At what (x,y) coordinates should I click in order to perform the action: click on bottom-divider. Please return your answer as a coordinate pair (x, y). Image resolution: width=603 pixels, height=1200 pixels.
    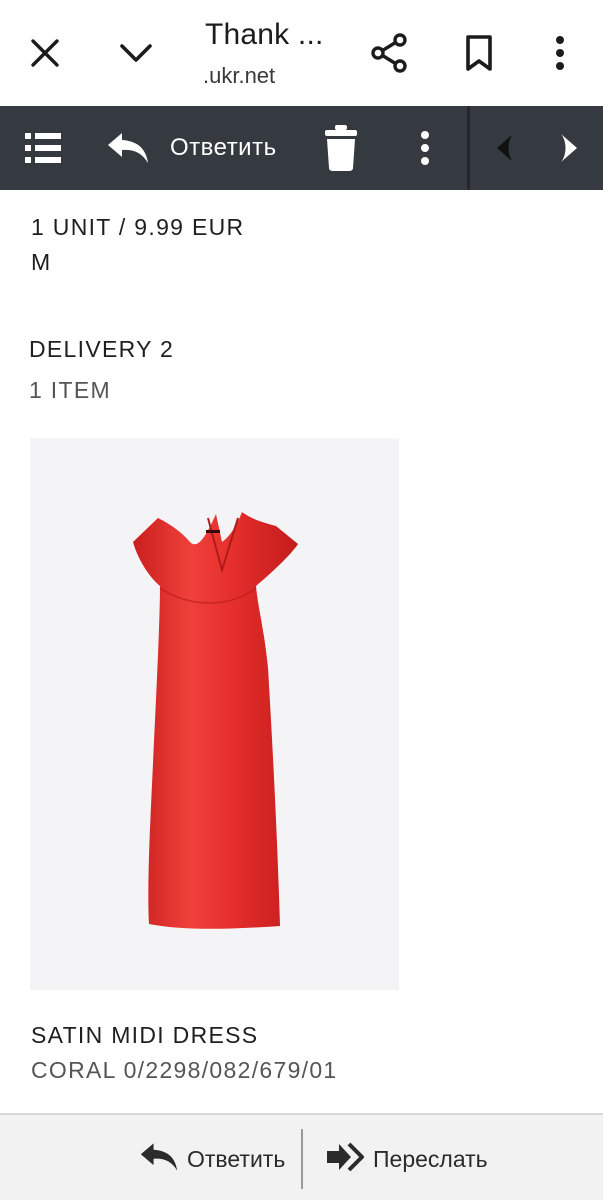
    Looking at the image, I should click on (302, 1159).